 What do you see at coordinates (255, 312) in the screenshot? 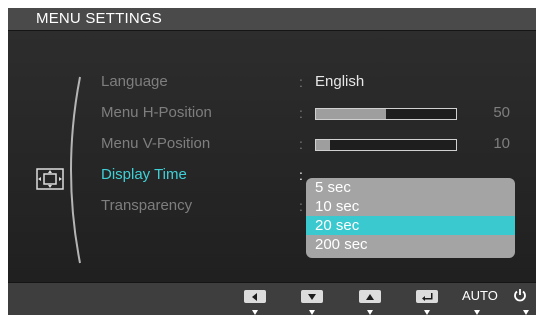
I see `left-arrow-pointer-icon` at bounding box center [255, 312].